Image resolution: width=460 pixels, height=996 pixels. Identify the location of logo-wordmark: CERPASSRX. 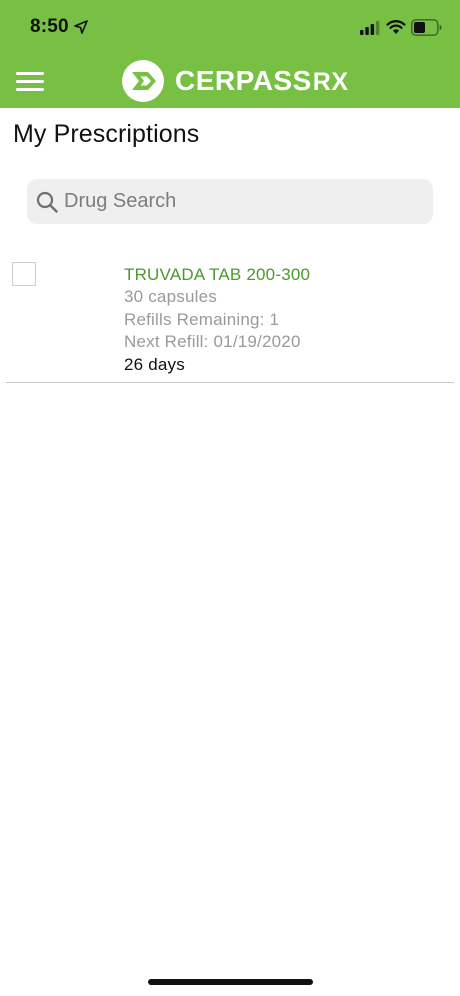
(262, 81).